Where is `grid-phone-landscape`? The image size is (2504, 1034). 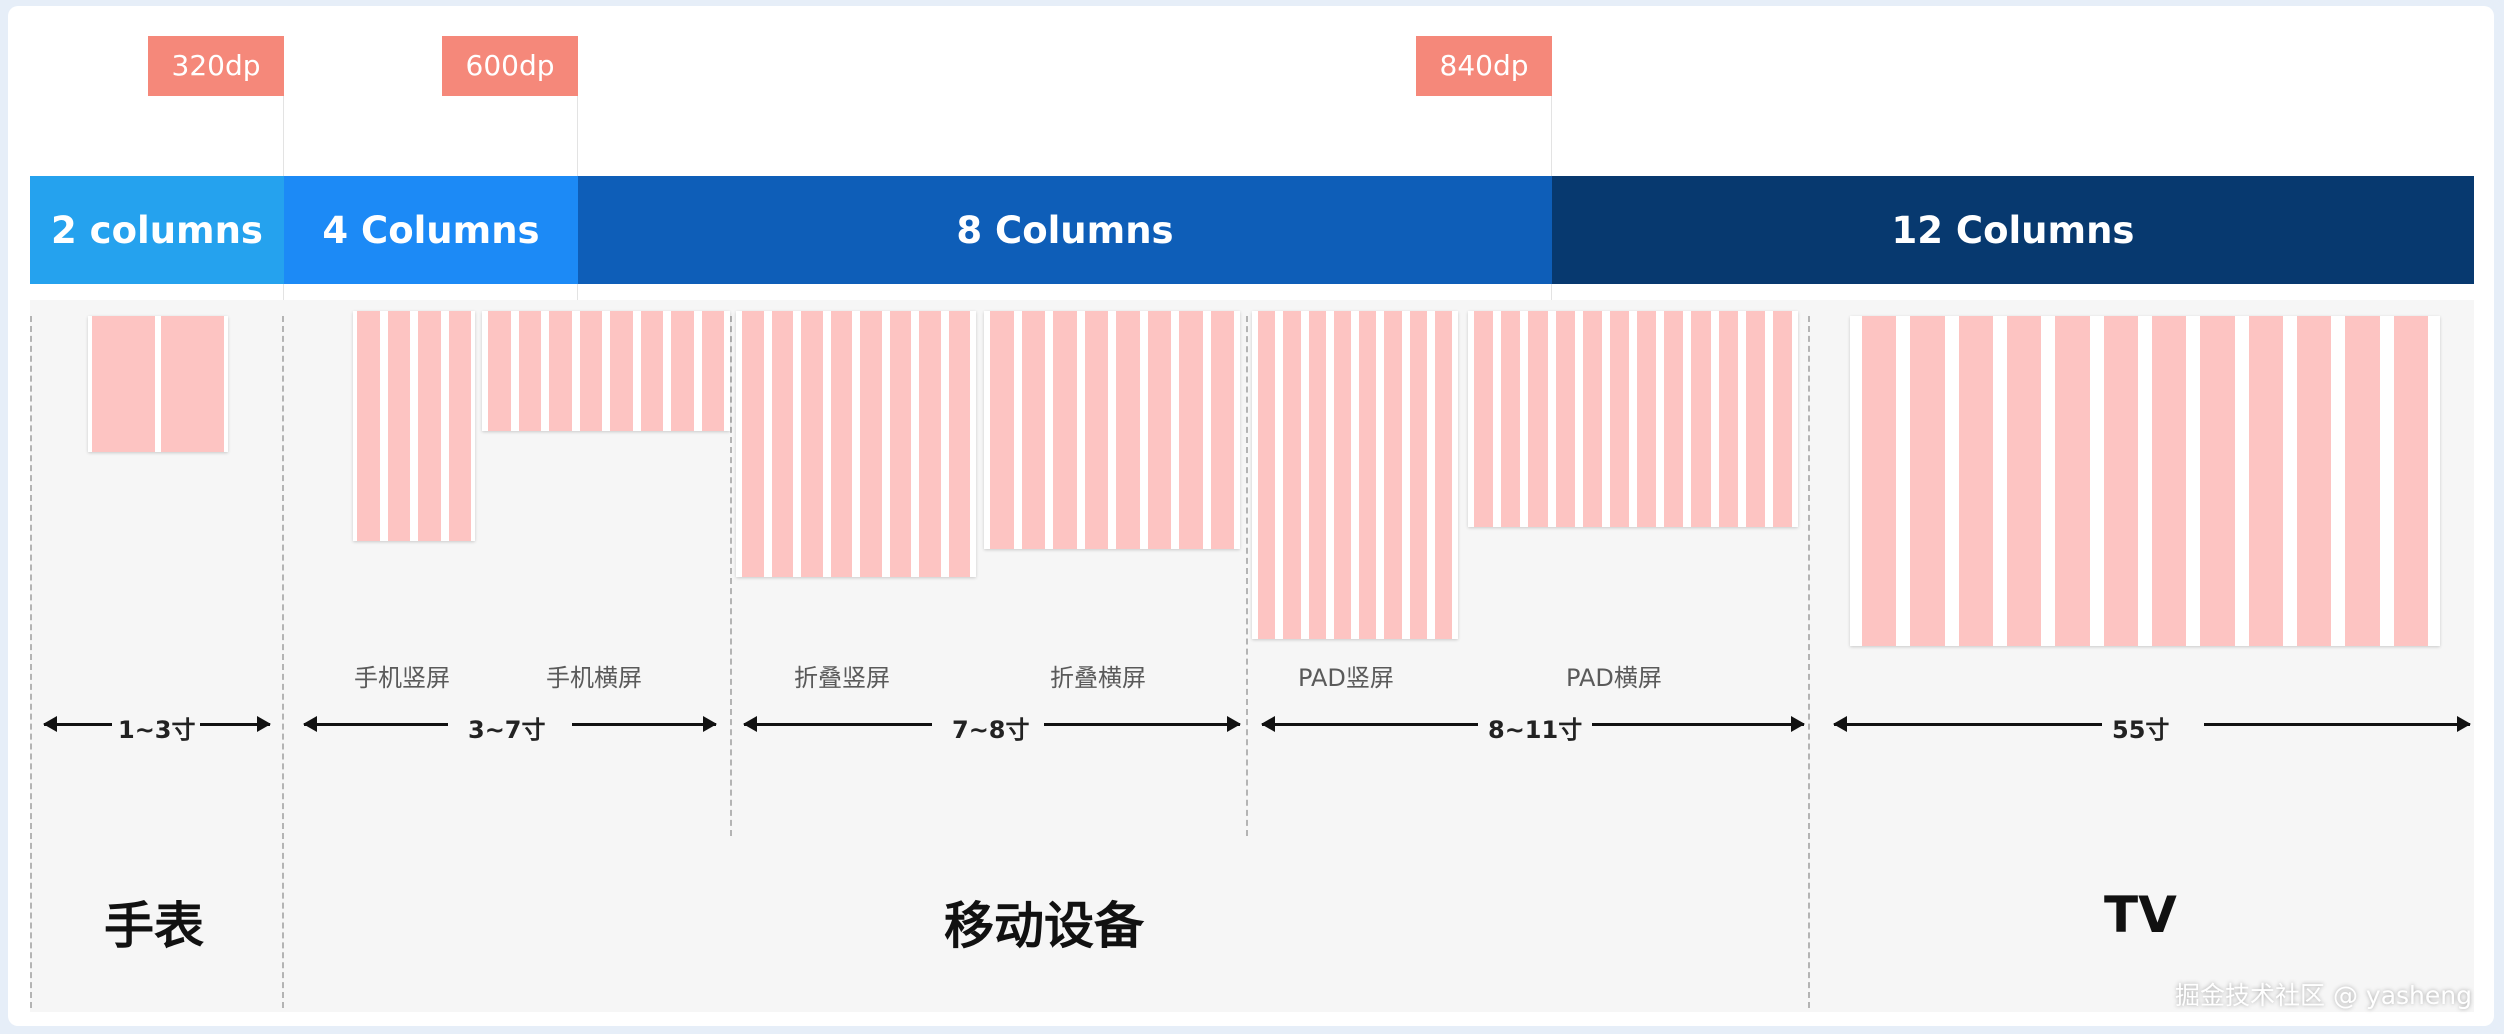 grid-phone-landscape is located at coordinates (606, 371).